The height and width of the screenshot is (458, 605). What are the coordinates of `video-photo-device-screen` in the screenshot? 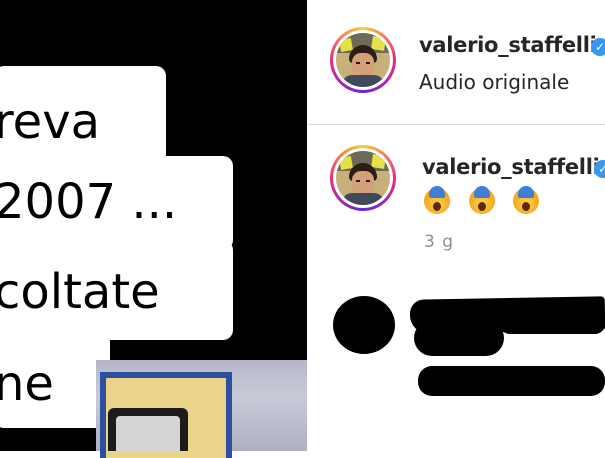 It's located at (148, 433).